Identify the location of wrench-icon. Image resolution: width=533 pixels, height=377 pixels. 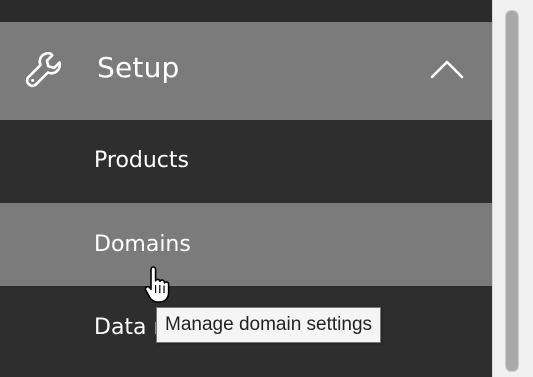
(43, 69).